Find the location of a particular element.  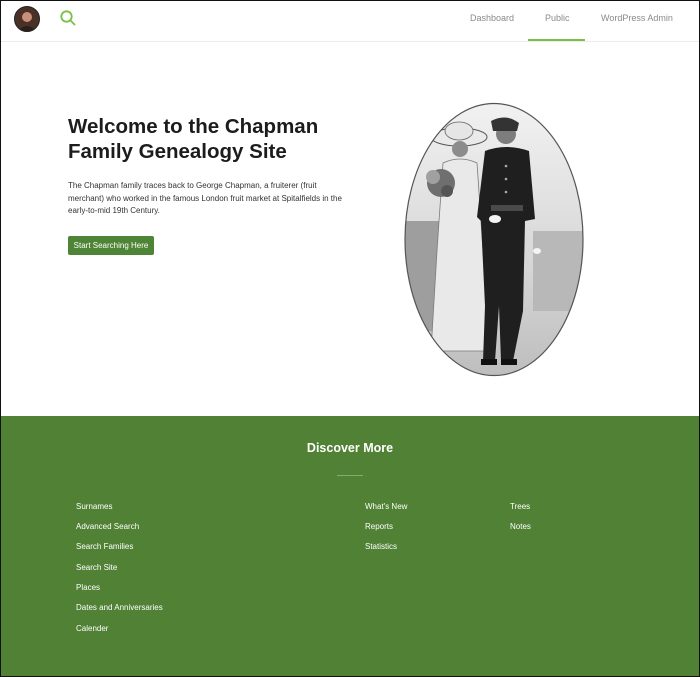

nav-wordpress-admin: WordPress Admin is located at coordinates (637, 18).